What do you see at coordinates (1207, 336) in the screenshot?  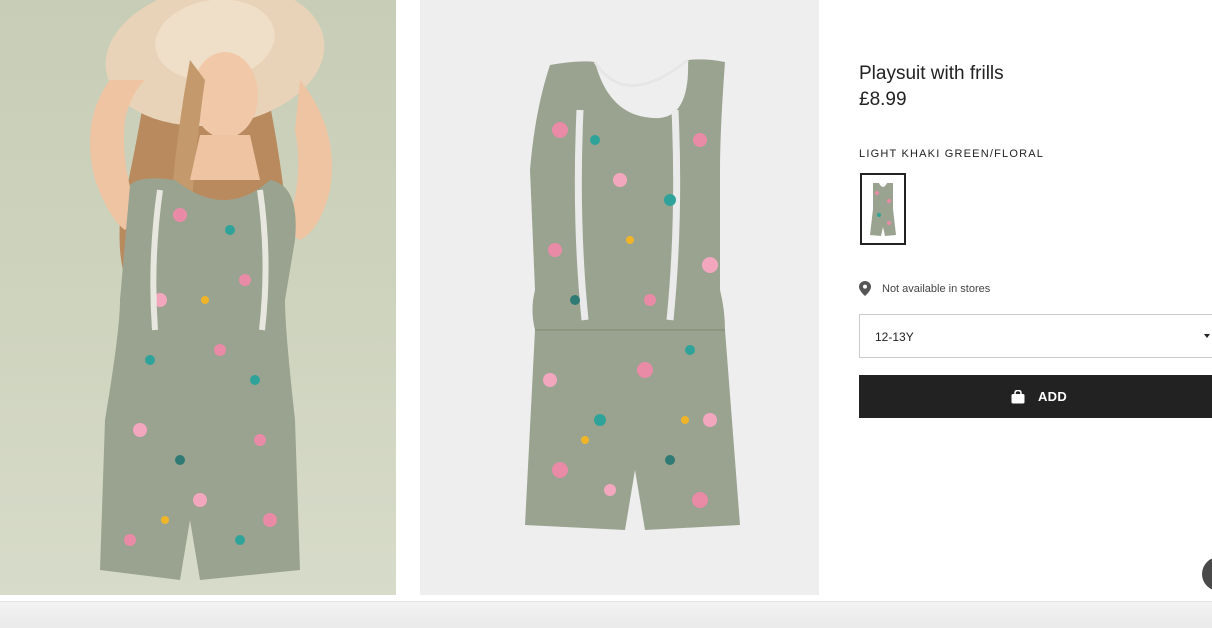 I see `caret-down-icon` at bounding box center [1207, 336].